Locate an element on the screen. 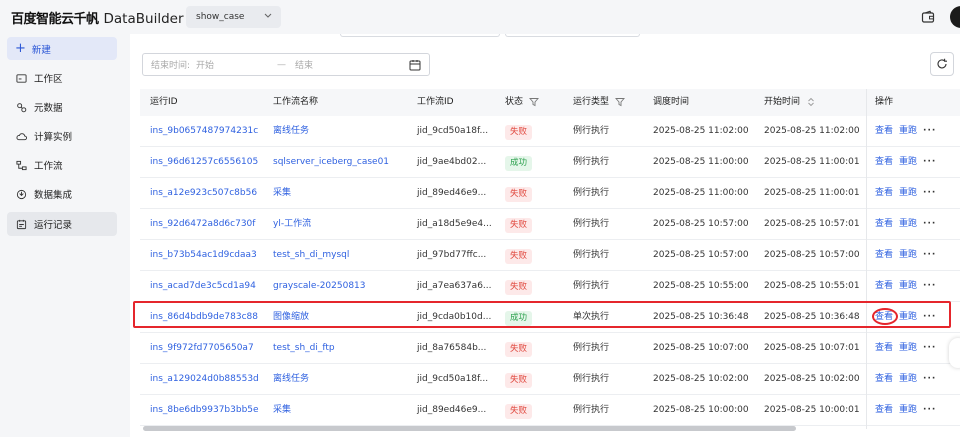  start-date-input: 开始 is located at coordinates (205, 64).